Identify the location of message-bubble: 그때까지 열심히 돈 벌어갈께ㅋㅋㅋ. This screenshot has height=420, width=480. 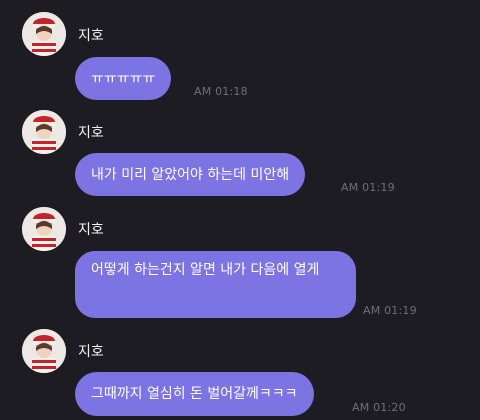
(194, 394).